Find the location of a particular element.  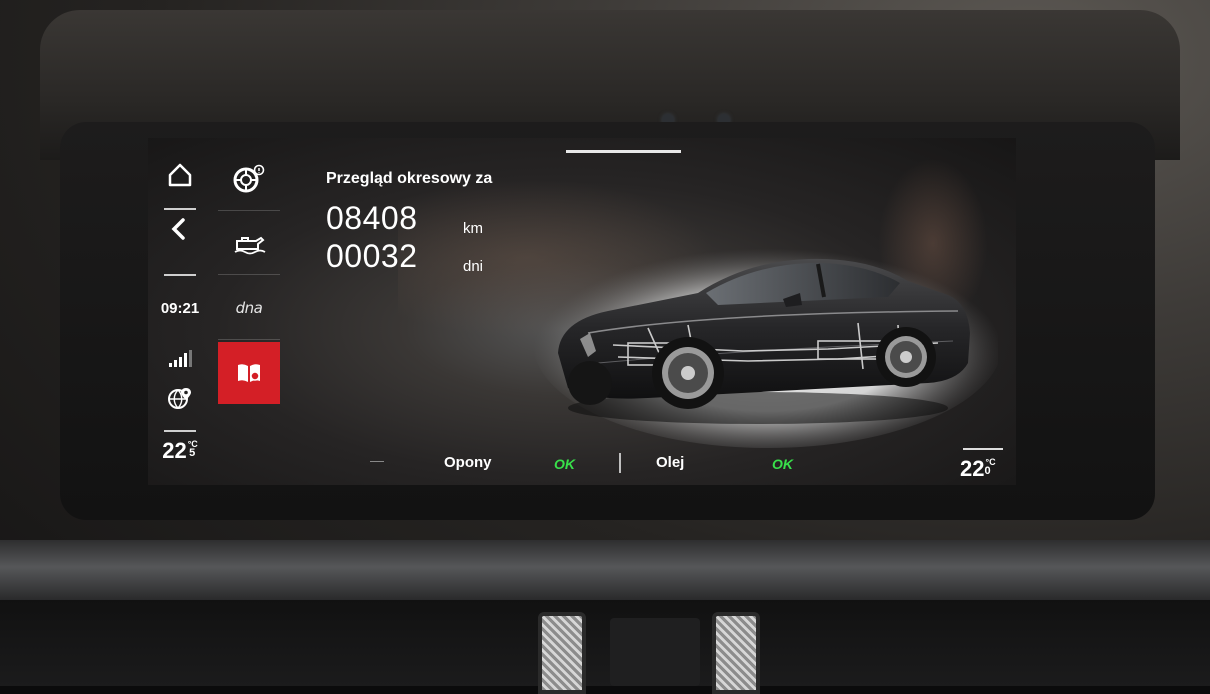

tire-service-icon is located at coordinates (249, 178).